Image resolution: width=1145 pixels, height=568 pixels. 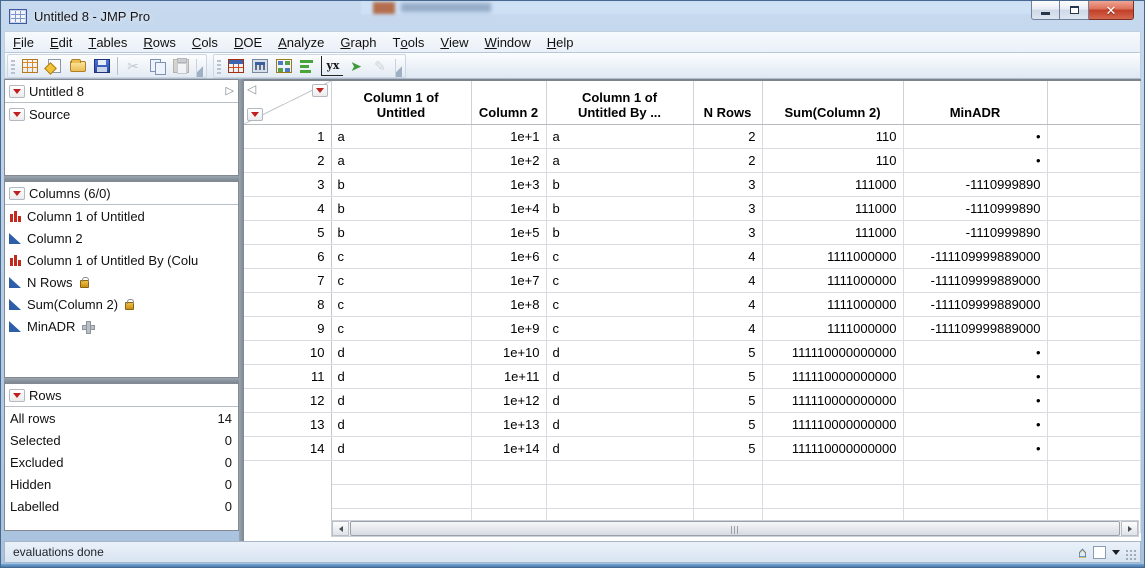 What do you see at coordinates (1045, 10) in the screenshot?
I see `minimize-button` at bounding box center [1045, 10].